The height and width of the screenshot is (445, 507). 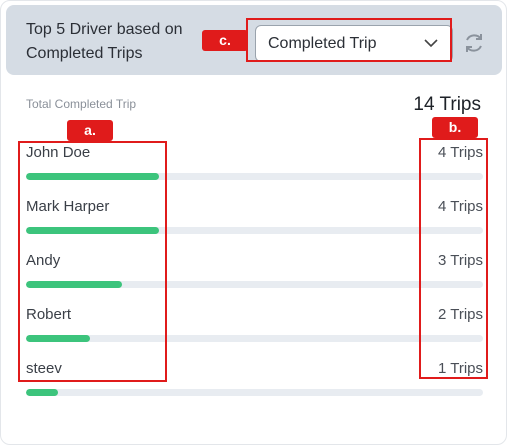 What do you see at coordinates (453, 258) in the screenshot?
I see `annotation-box-b` at bounding box center [453, 258].